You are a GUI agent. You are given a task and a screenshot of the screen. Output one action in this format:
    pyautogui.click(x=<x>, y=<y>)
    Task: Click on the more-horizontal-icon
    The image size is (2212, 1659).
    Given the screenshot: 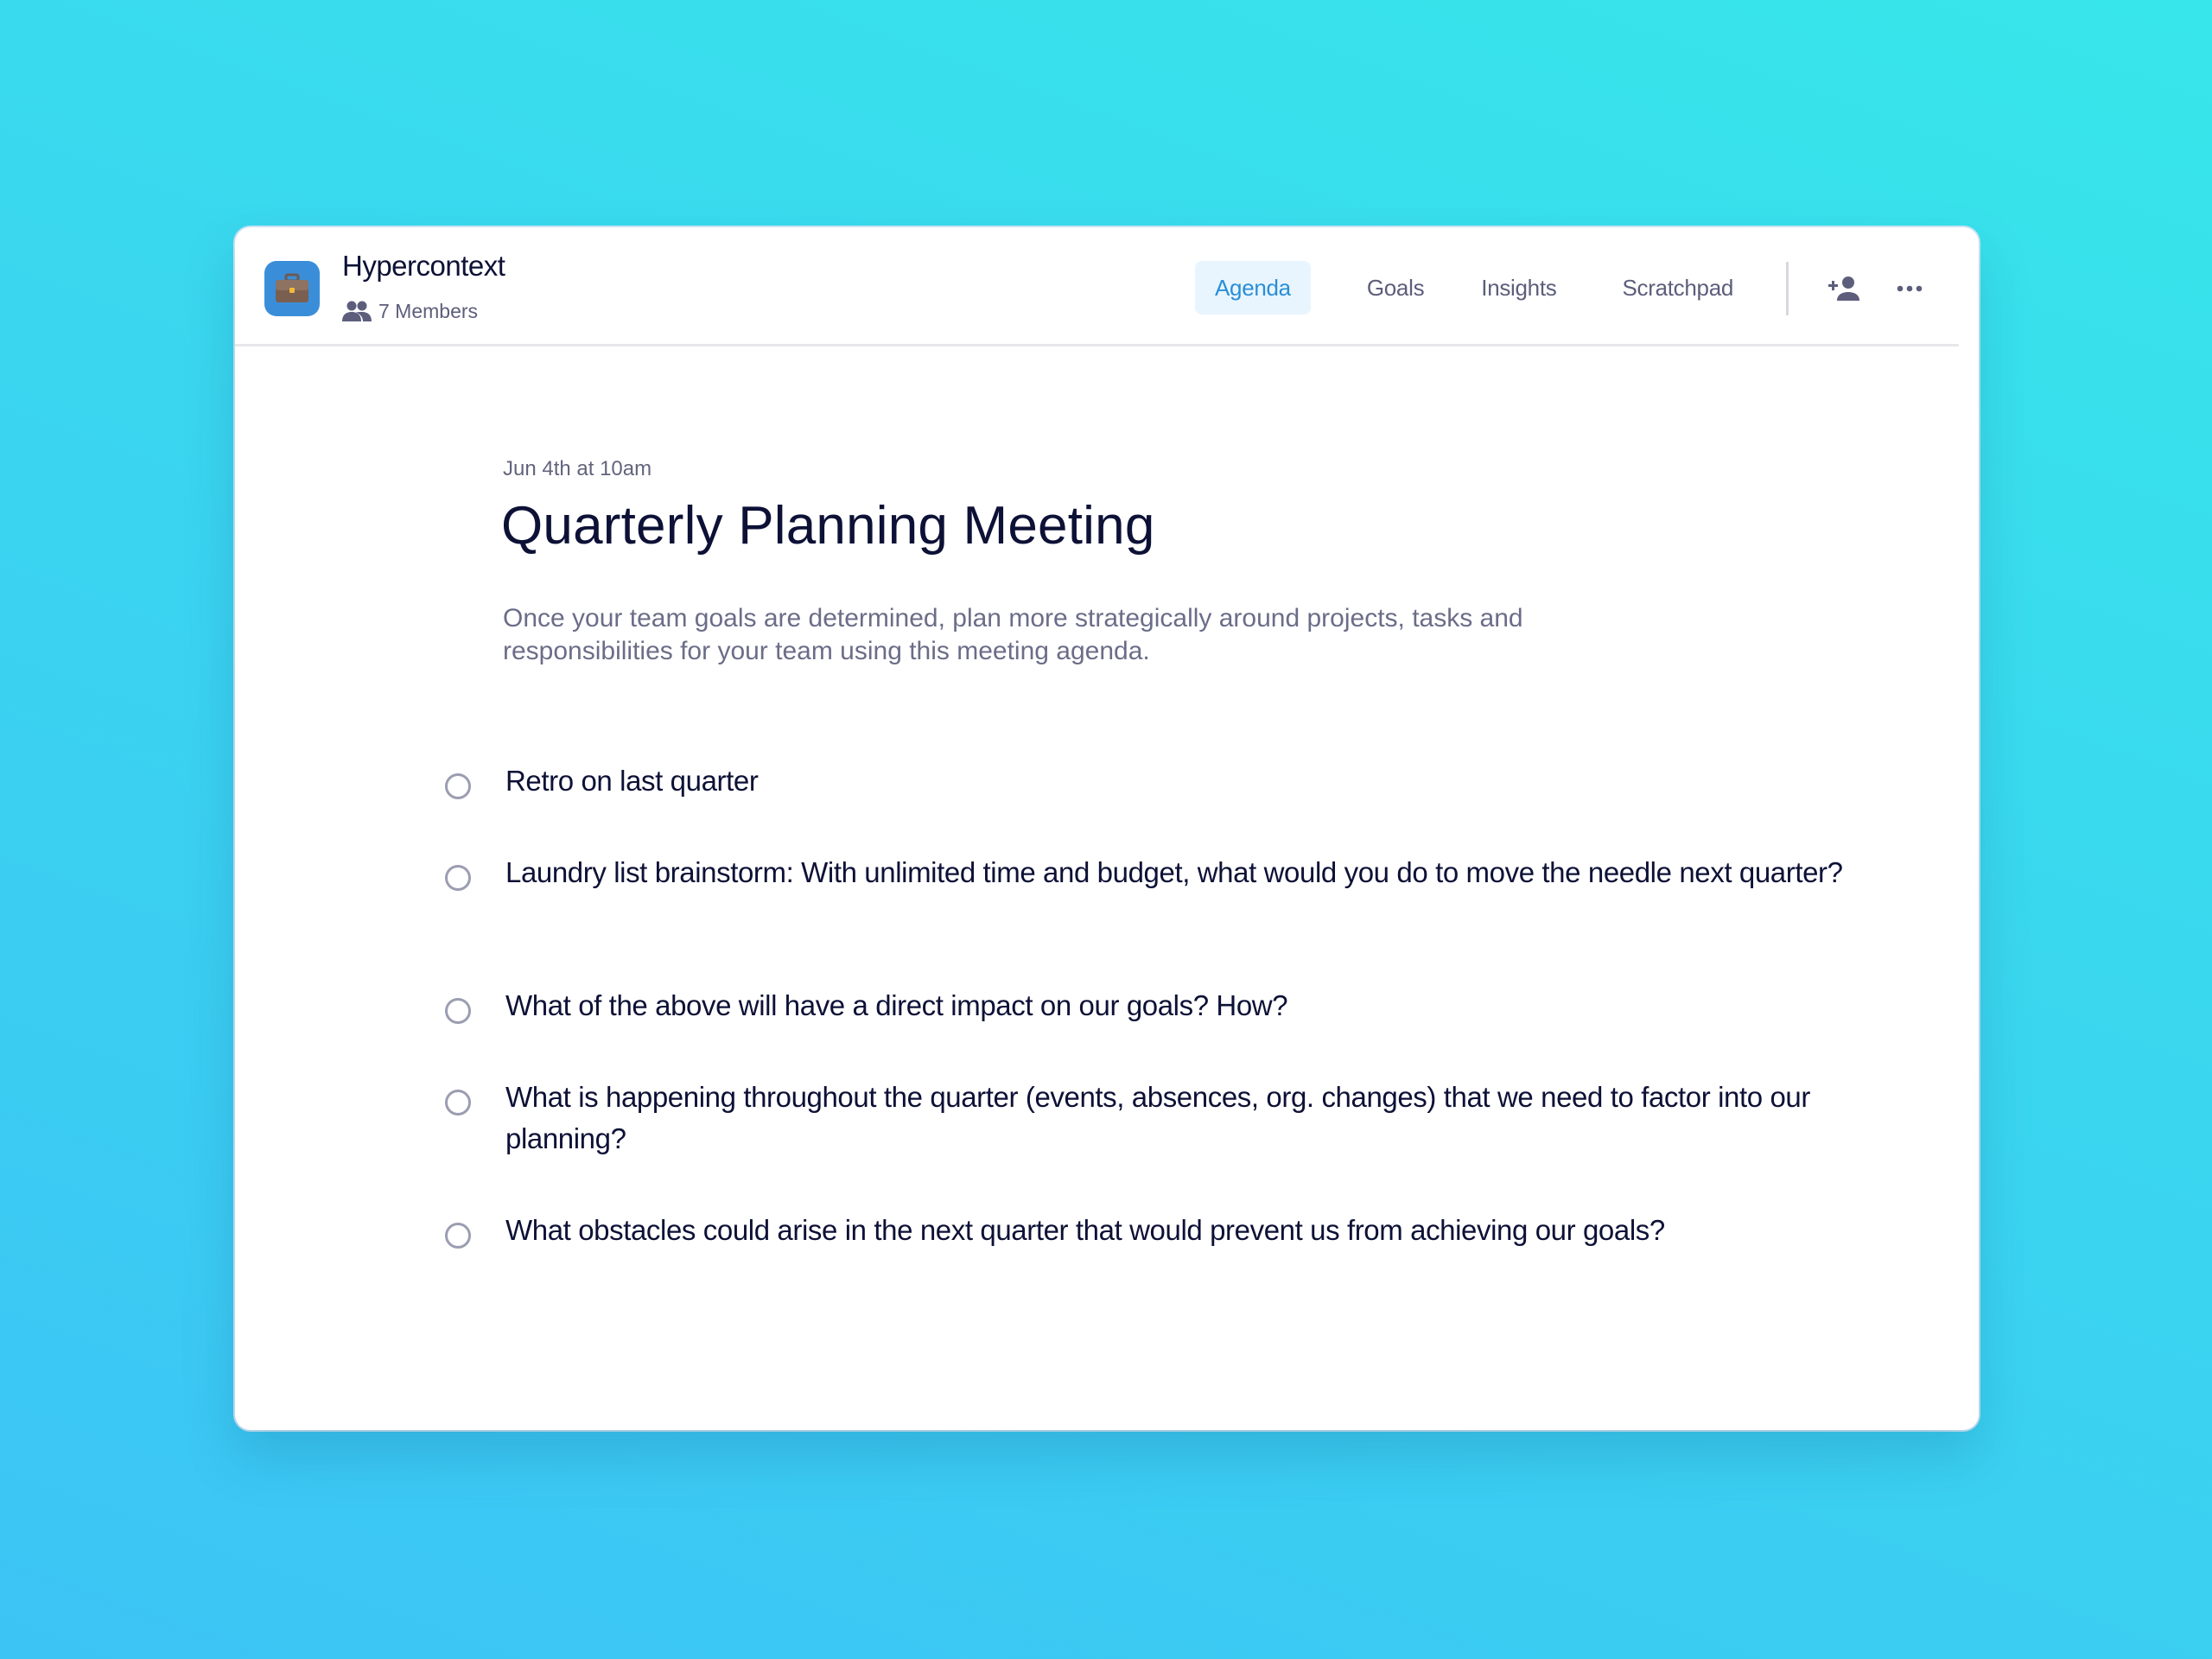 What is the action you would take?
    pyautogui.click(x=1910, y=288)
    